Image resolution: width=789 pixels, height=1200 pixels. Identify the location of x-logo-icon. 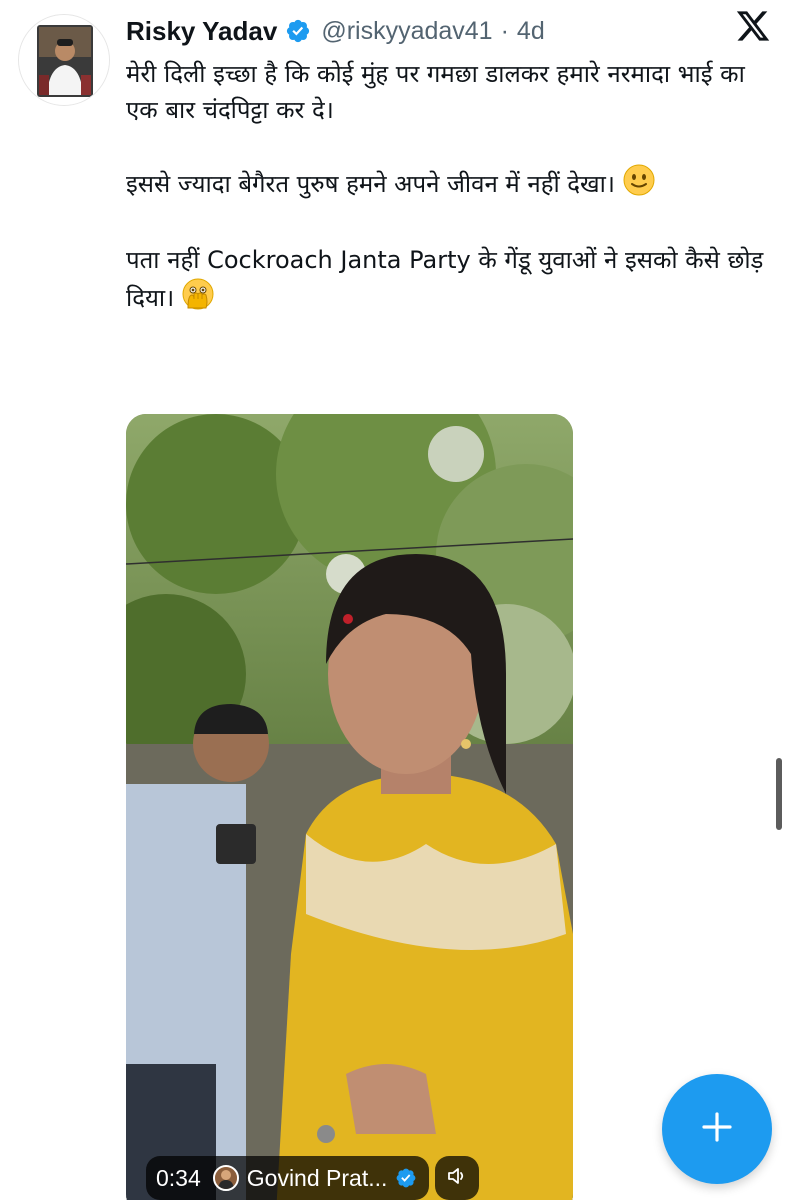
(753, 26).